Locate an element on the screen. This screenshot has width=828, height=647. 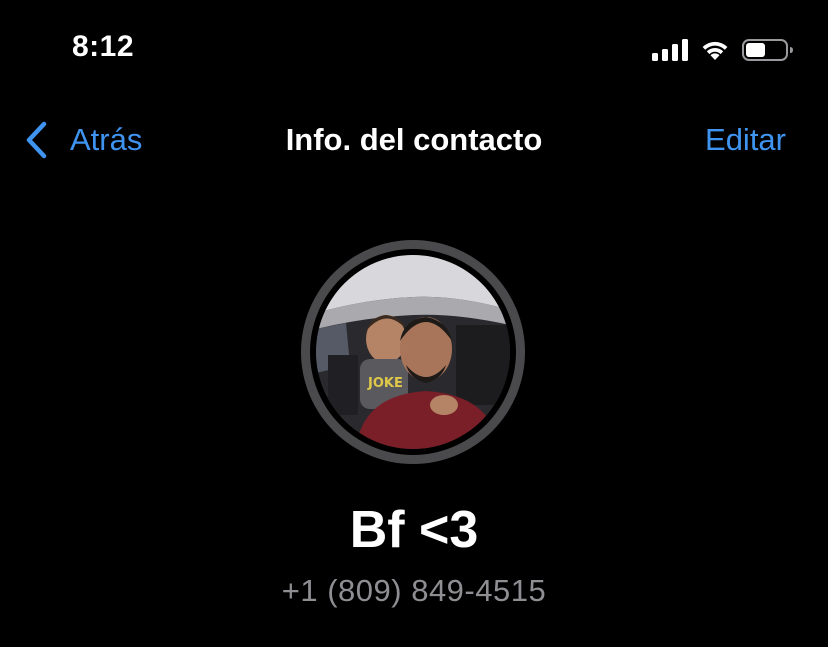
contact-phone: +1 (809) 849-4515 is located at coordinates (414, 591).